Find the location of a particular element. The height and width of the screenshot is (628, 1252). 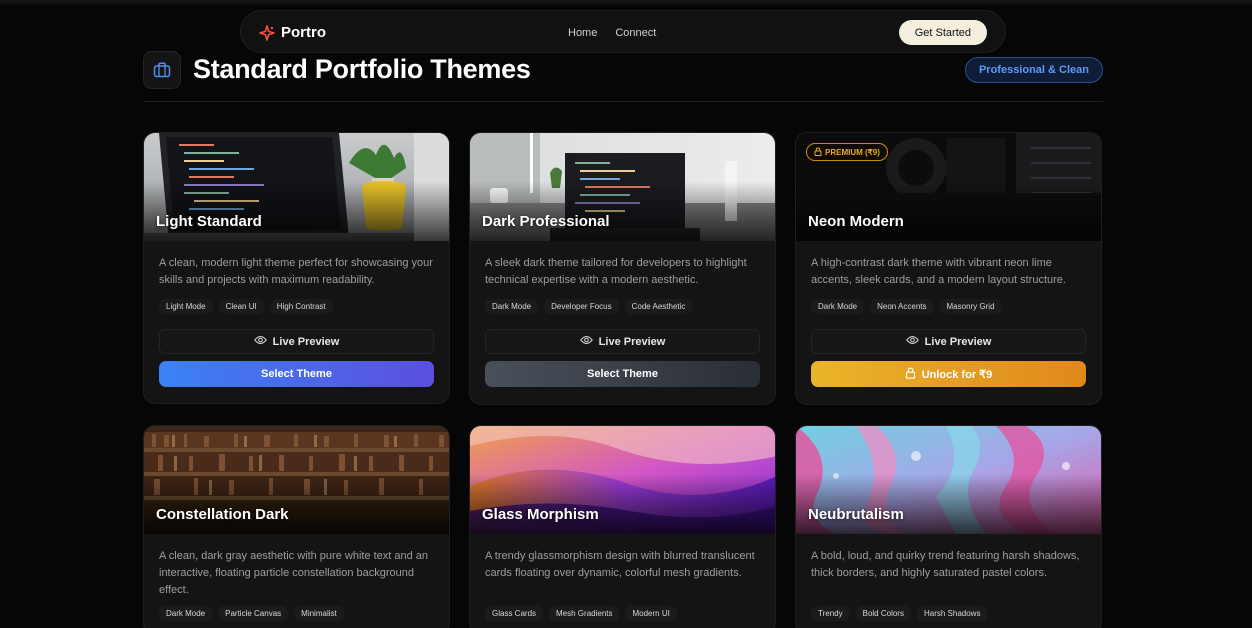

brand: Portro is located at coordinates (292, 32).